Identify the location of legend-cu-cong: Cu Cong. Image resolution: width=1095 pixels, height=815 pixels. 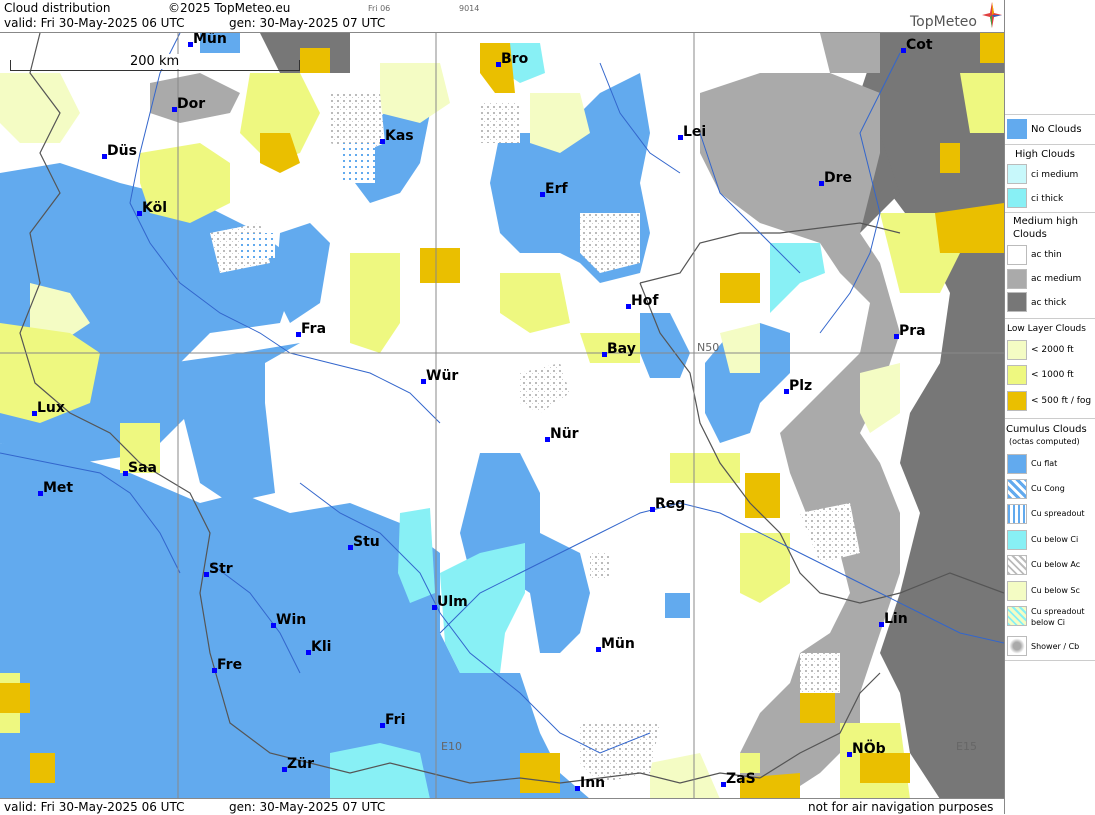
(1048, 488).